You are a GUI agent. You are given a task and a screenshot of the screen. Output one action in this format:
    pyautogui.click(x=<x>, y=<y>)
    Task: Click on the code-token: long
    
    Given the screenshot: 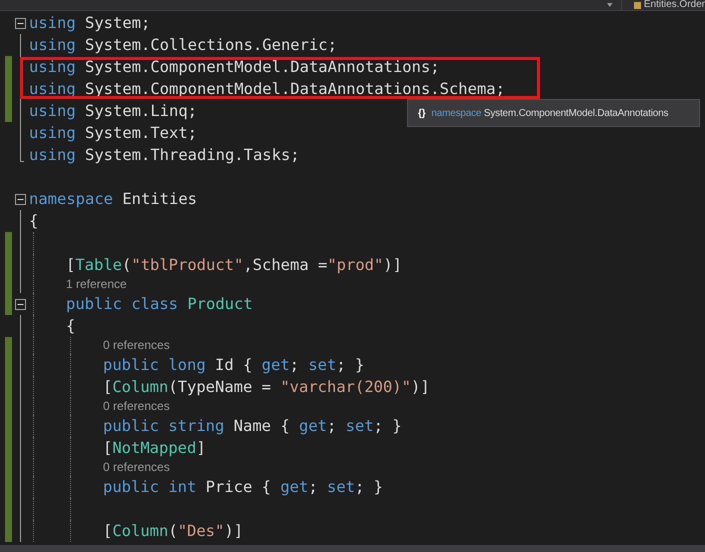 What is the action you would take?
    pyautogui.click(x=186, y=365)
    